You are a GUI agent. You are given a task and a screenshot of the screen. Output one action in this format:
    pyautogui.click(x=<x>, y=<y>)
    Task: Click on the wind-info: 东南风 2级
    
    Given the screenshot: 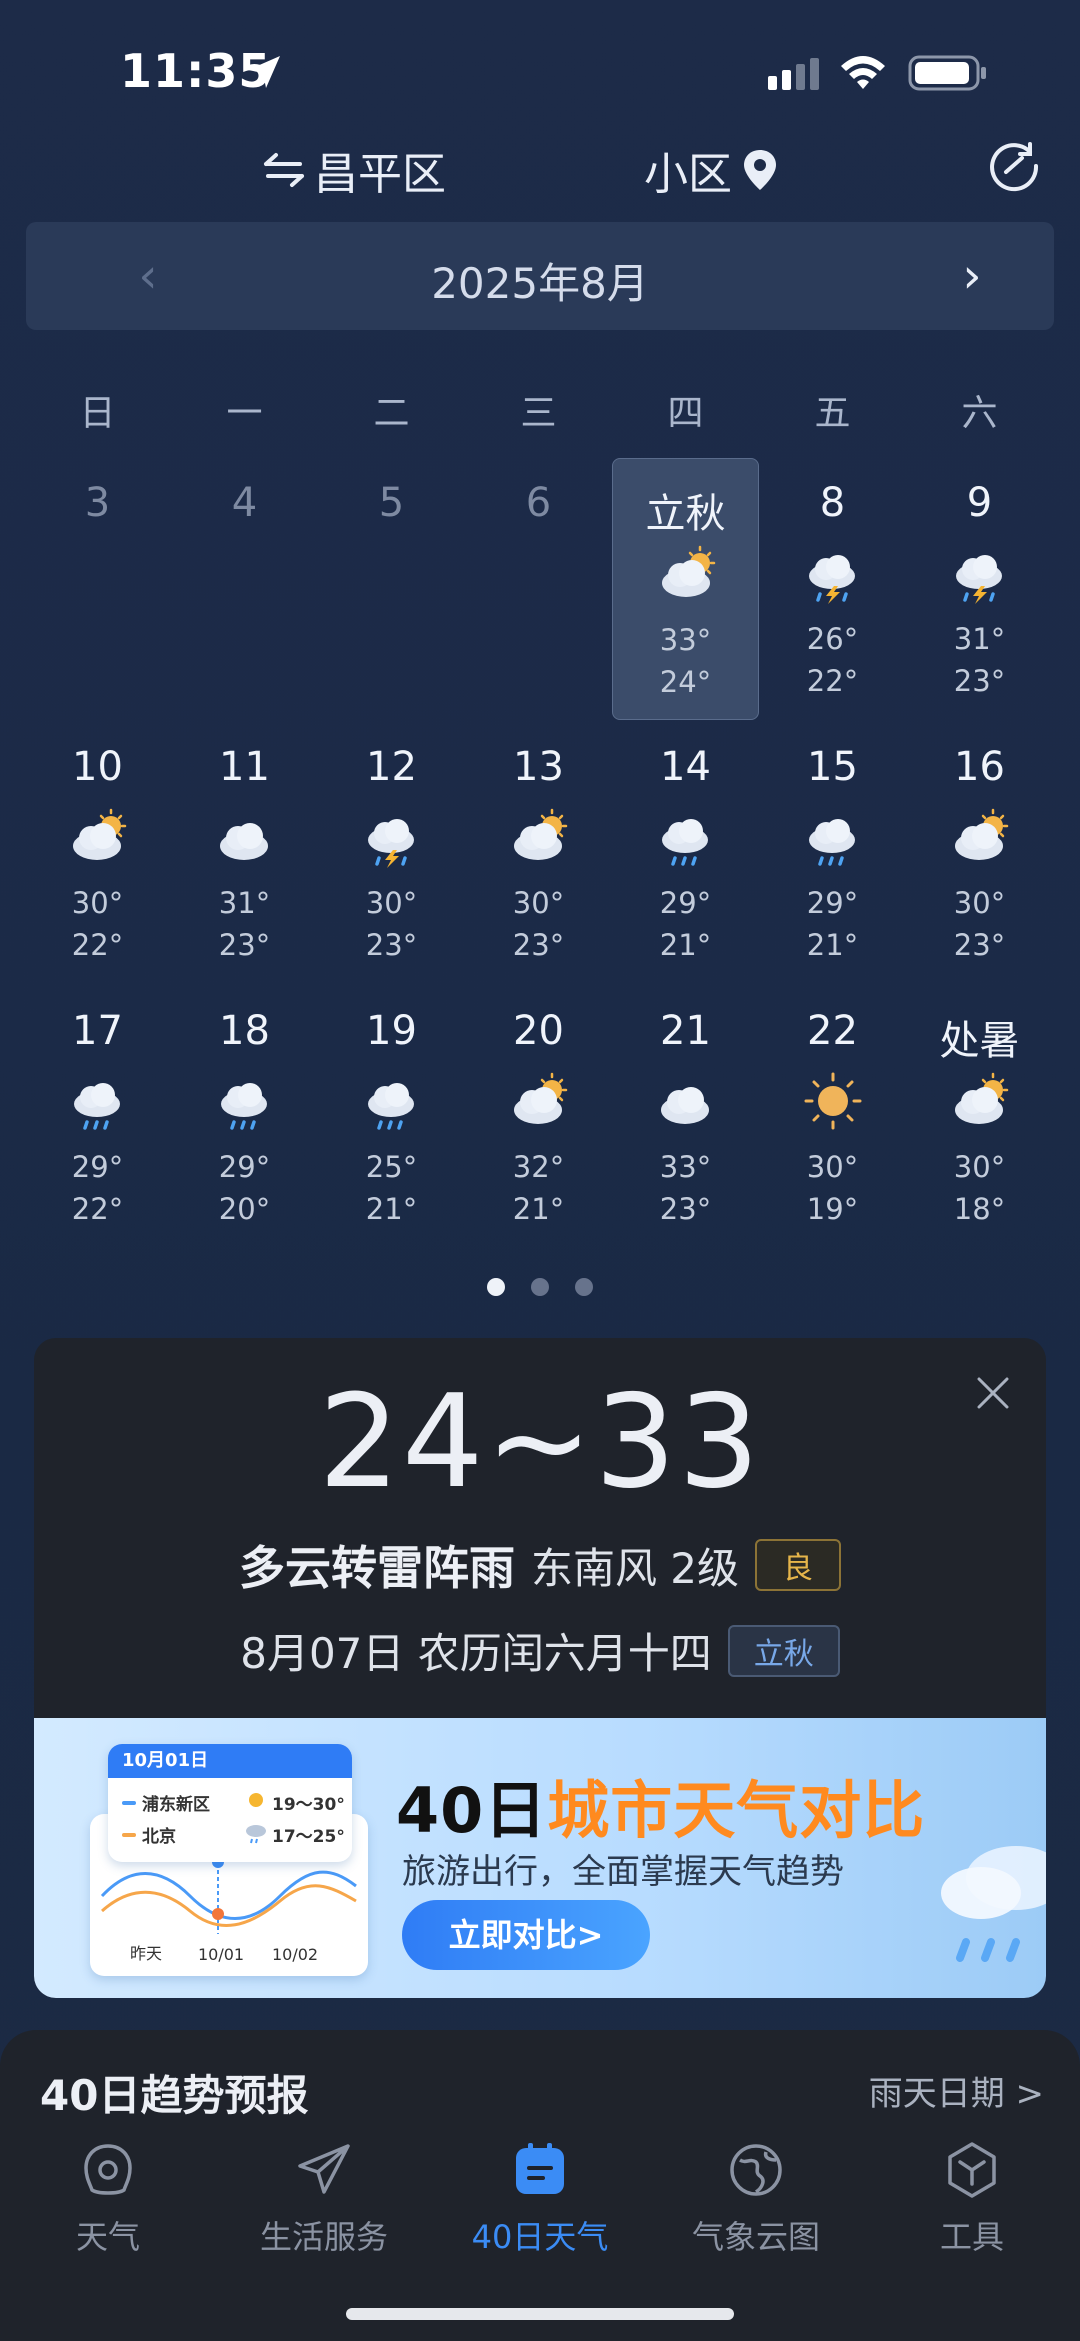 What is the action you would take?
    pyautogui.click(x=635, y=1568)
    